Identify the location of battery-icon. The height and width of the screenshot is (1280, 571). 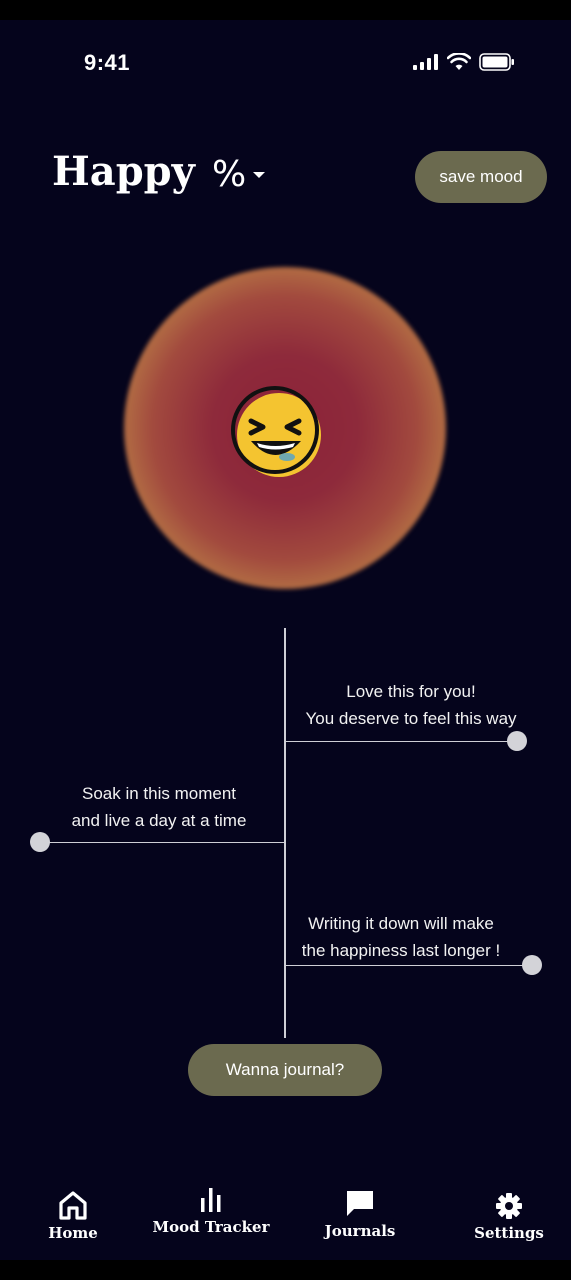
(496, 62).